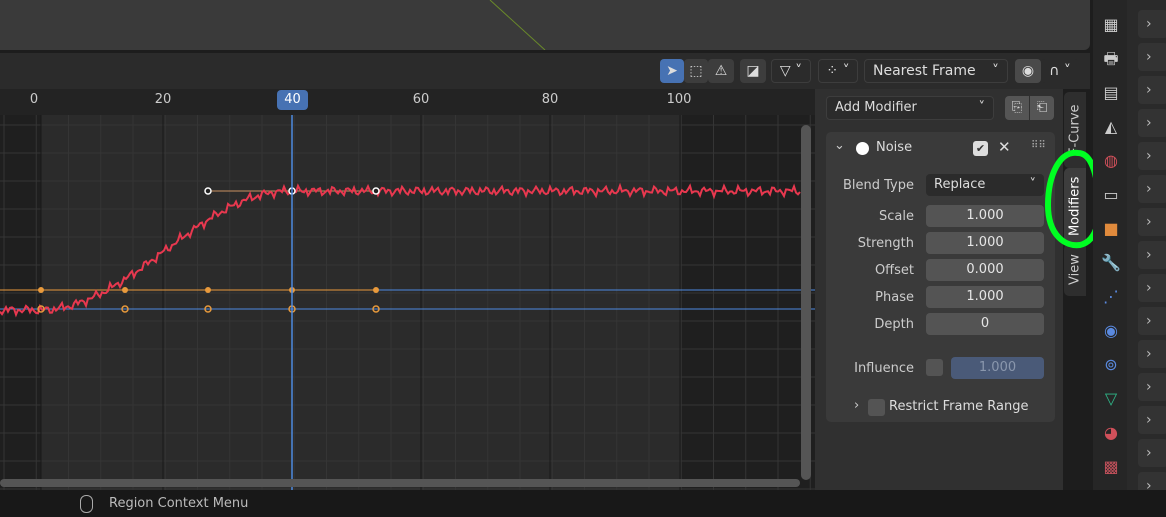  Describe the element at coordinates (550, 99) in the screenshot. I see `frame-tick-label: 80` at that location.